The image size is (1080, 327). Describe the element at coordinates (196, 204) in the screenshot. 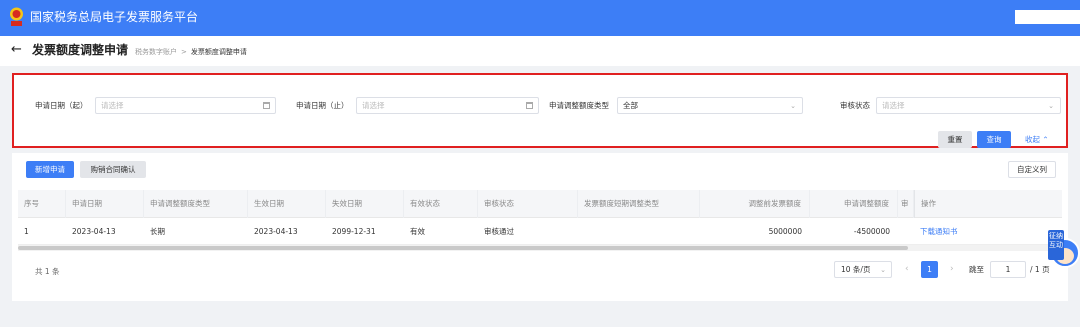

I see `column-header: 申请调整额度类型` at that location.